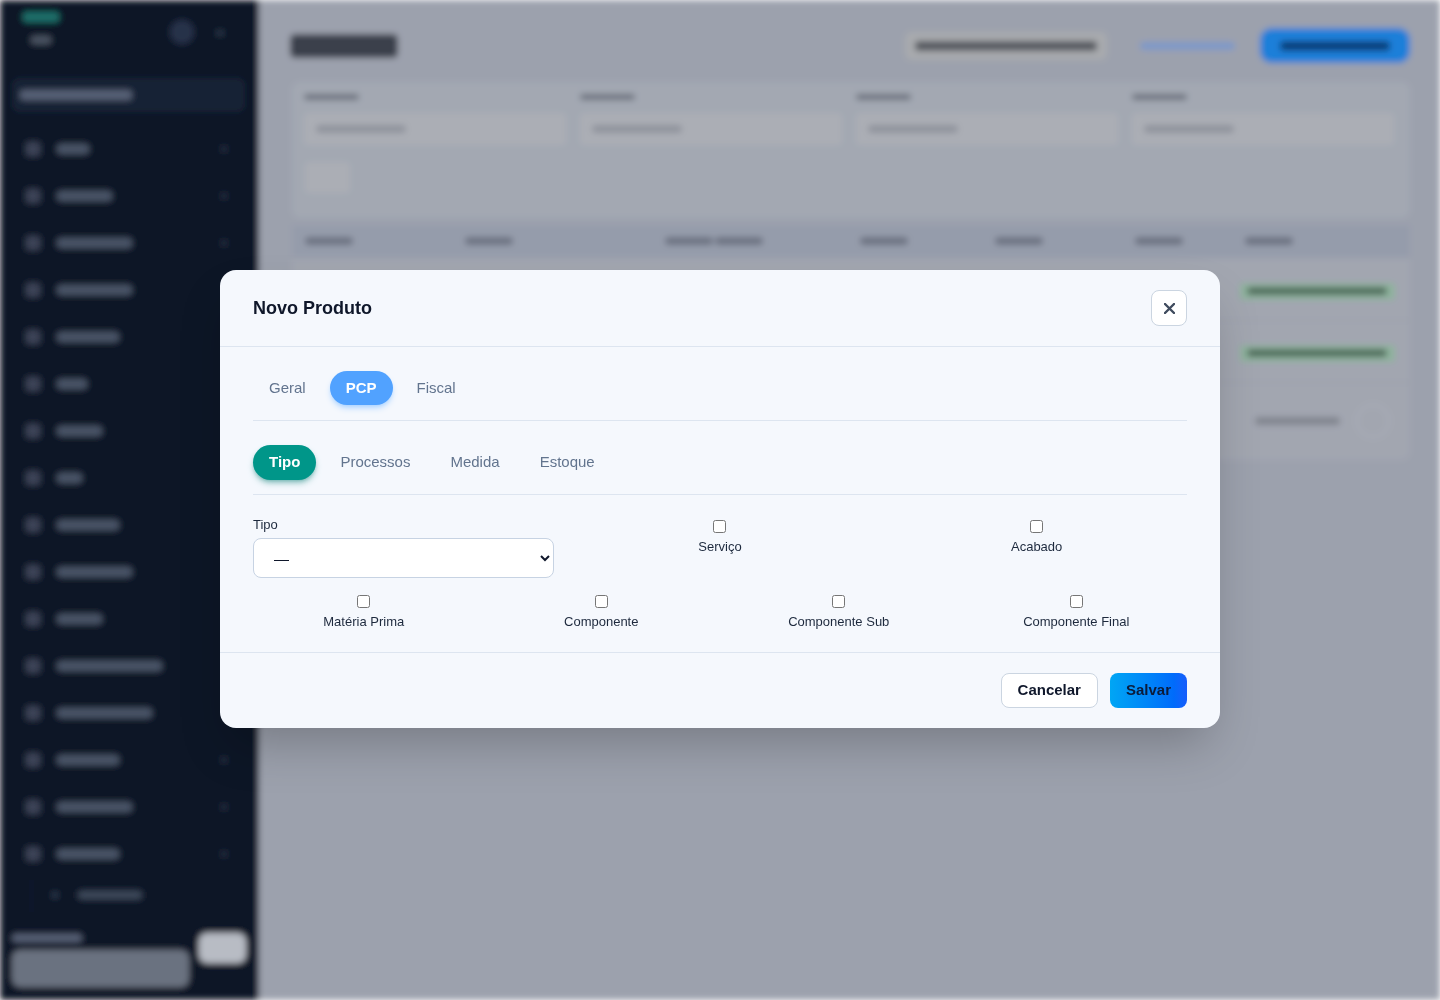 The height and width of the screenshot is (1000, 1440). What do you see at coordinates (720, 547) in the screenshot?
I see `checkbox-label: Serviço` at bounding box center [720, 547].